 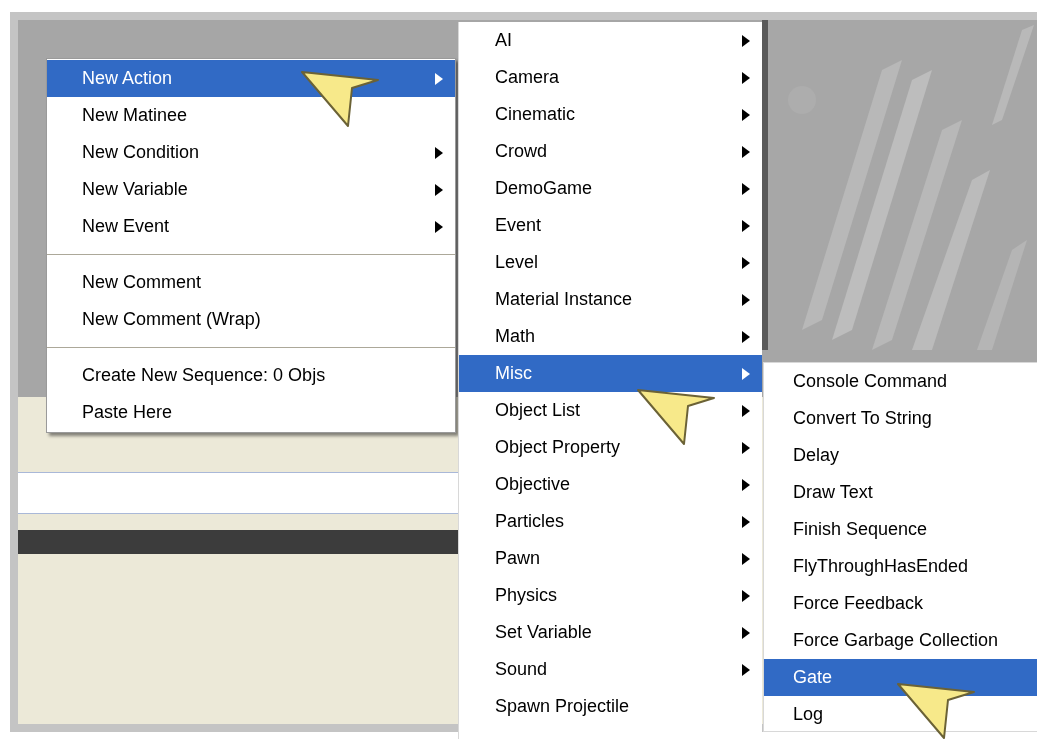 I want to click on menu-item: Convert To String, so click(x=900, y=418).